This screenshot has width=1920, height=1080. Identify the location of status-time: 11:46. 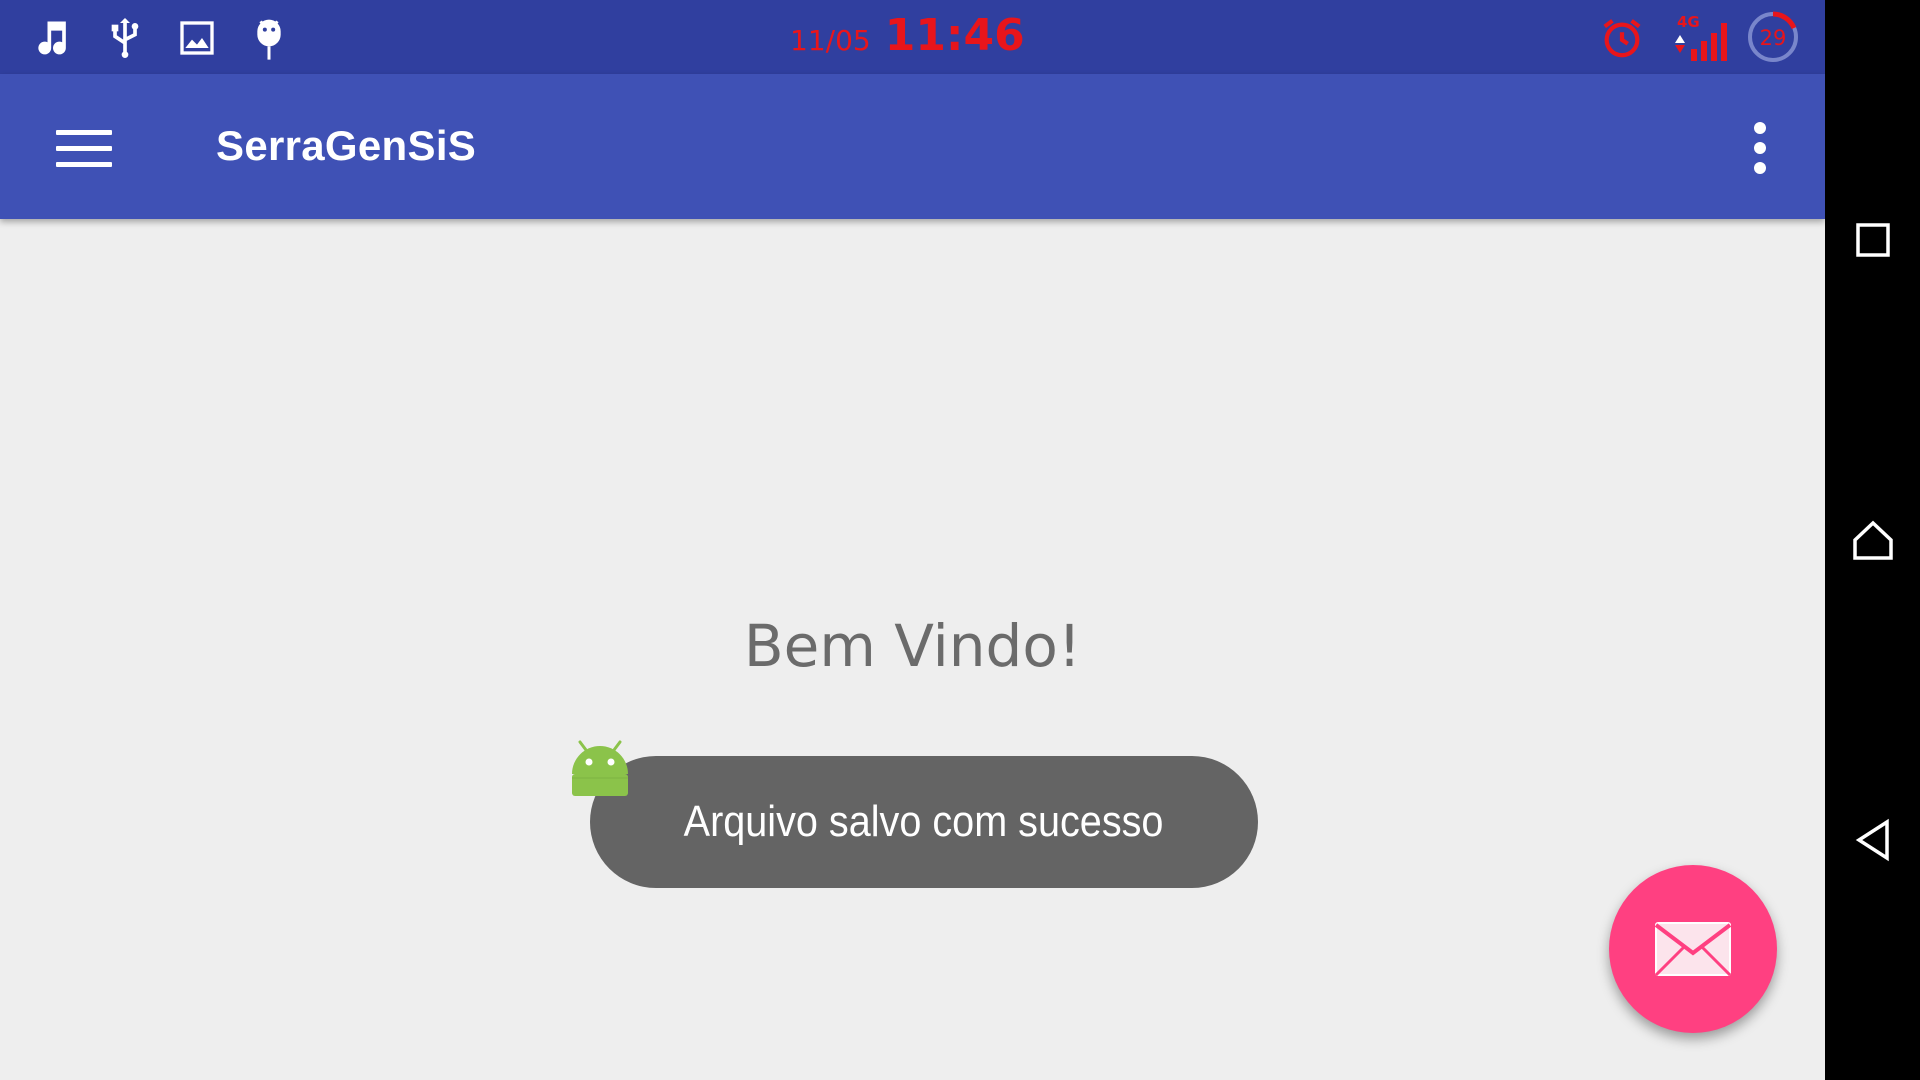
(954, 35).